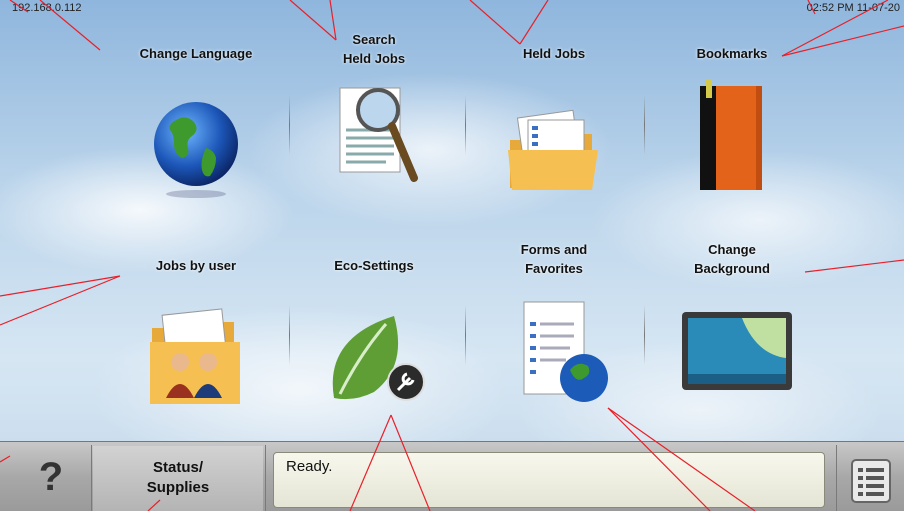  I want to click on help-button: ?, so click(51, 477).